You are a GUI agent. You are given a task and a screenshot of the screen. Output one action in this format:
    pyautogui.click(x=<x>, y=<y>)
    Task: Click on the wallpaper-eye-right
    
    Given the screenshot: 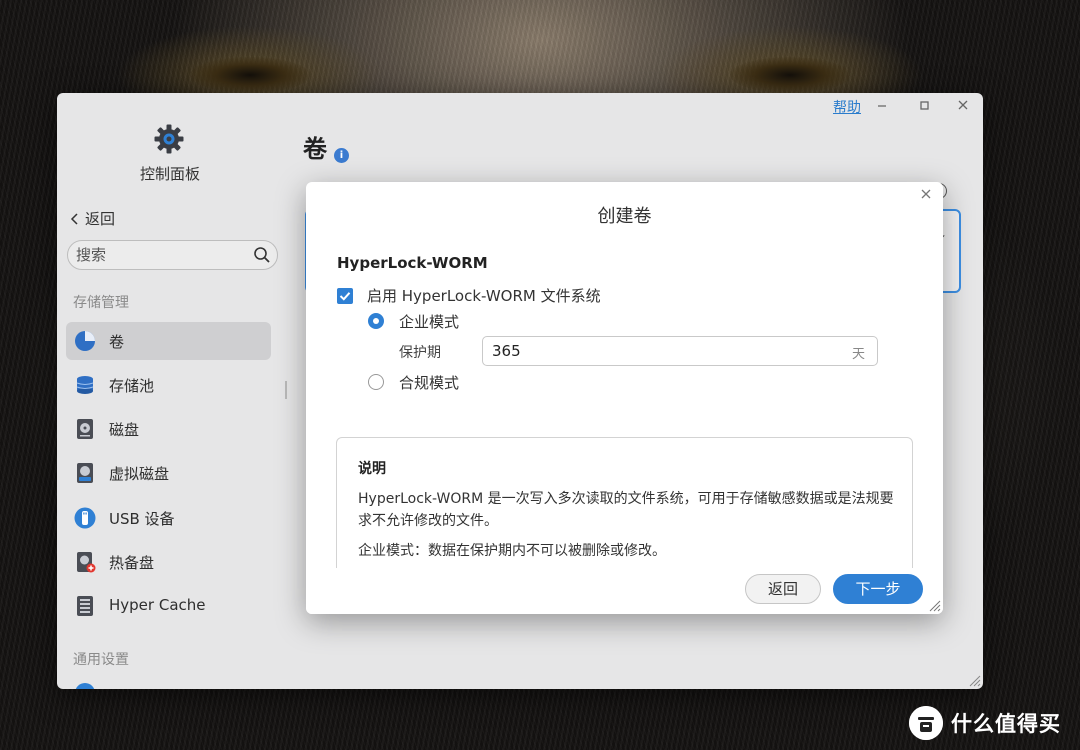 What is the action you would take?
    pyautogui.click(x=790, y=75)
    